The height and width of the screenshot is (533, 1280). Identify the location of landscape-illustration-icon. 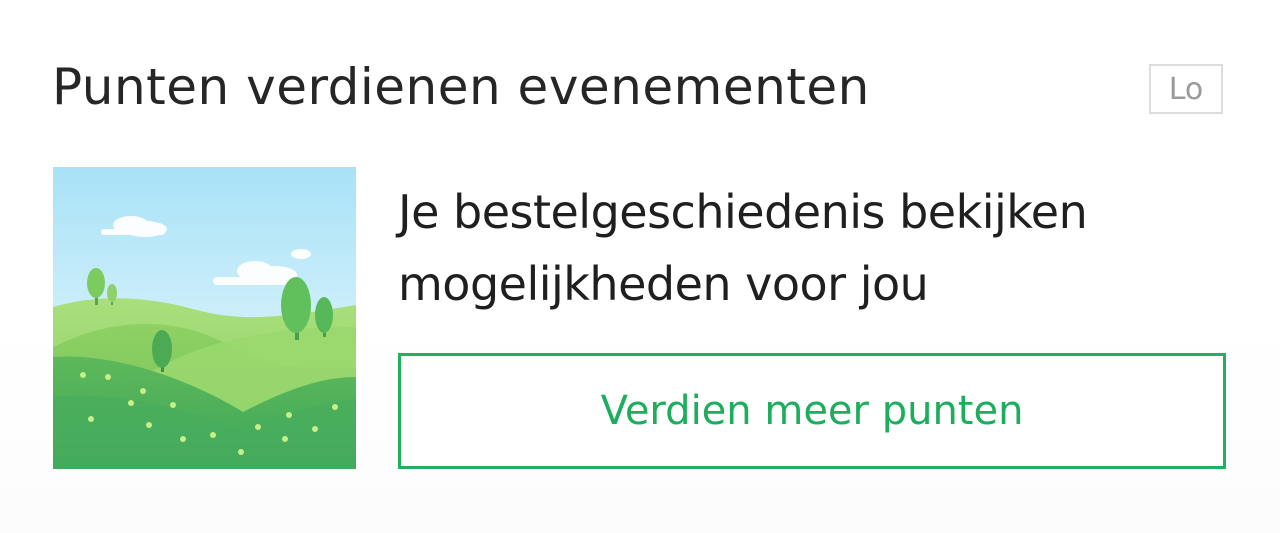
(204, 318).